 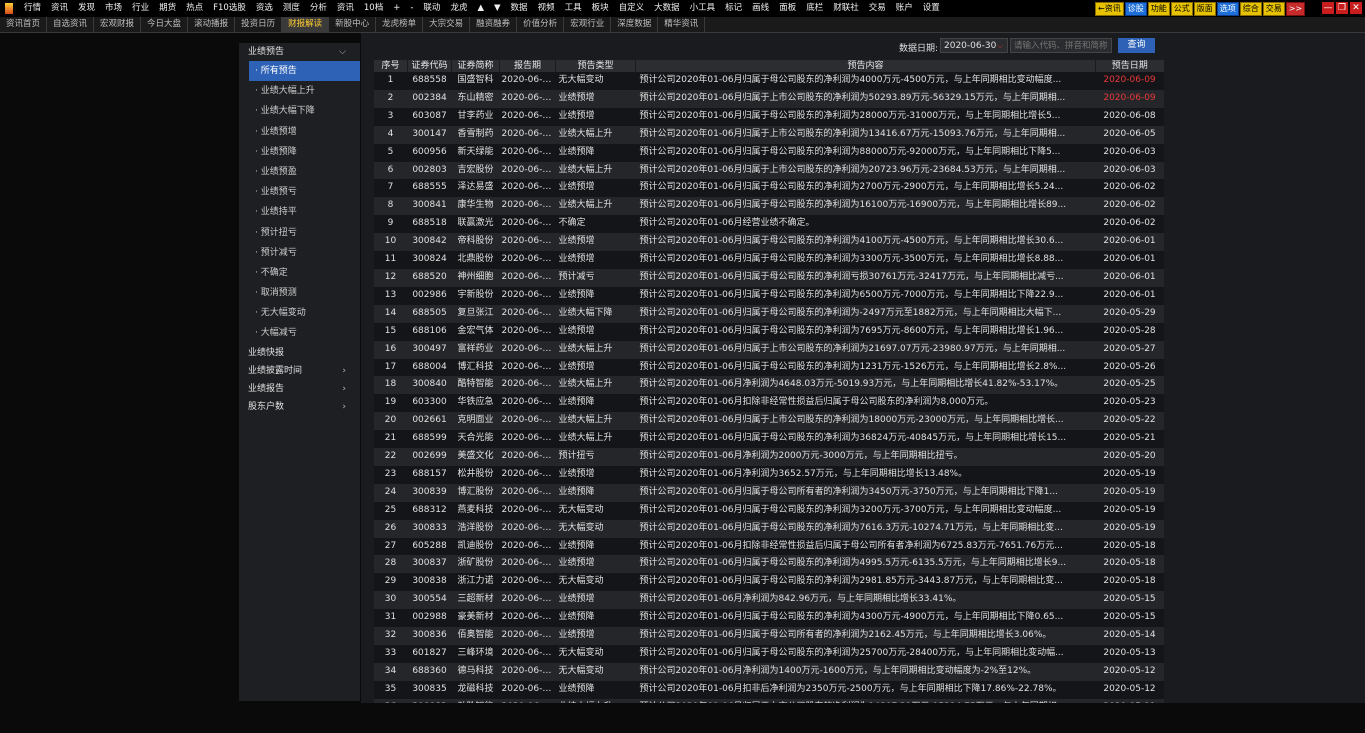 What do you see at coordinates (212, 24) in the screenshot?
I see `tab: 滚动播报` at bounding box center [212, 24].